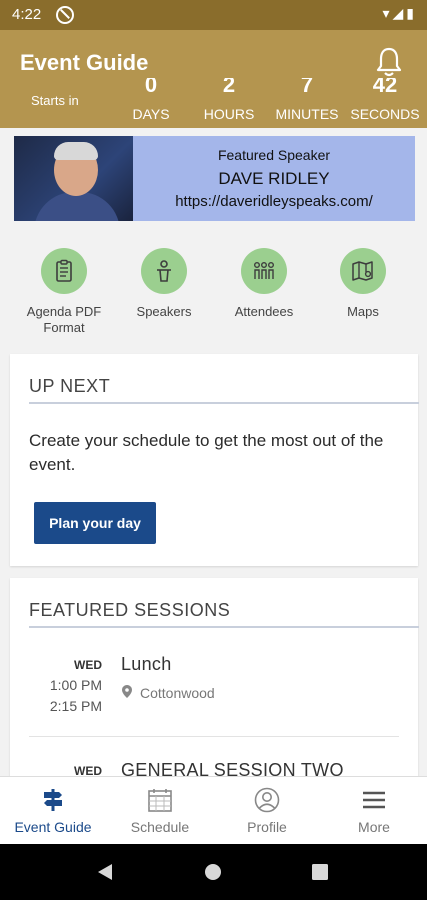 The image size is (427, 900). I want to click on attendees-button: Attendees, so click(264, 284).